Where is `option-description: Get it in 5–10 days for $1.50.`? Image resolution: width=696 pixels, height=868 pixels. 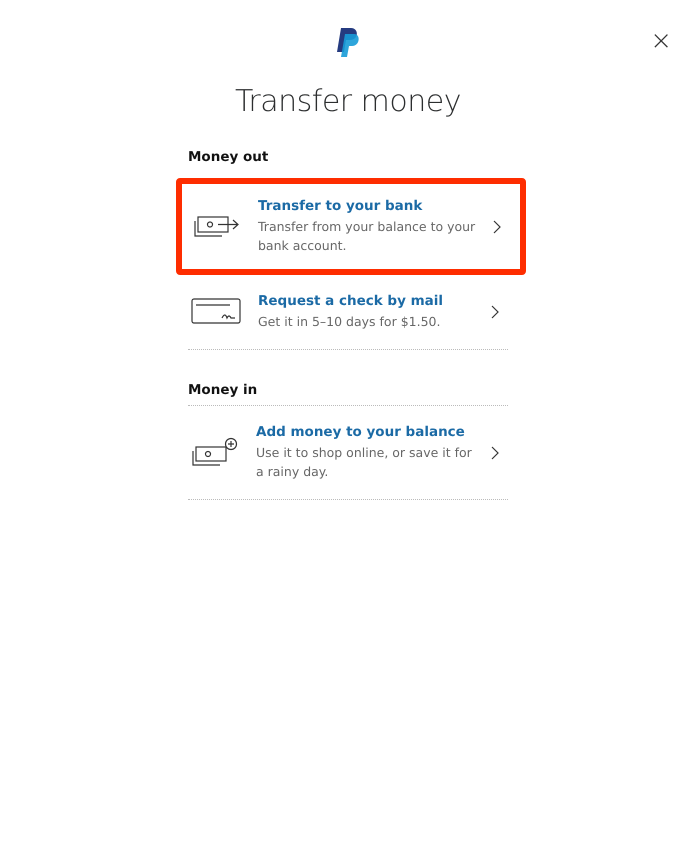 option-description: Get it in 5–10 days for $1.50. is located at coordinates (350, 322).